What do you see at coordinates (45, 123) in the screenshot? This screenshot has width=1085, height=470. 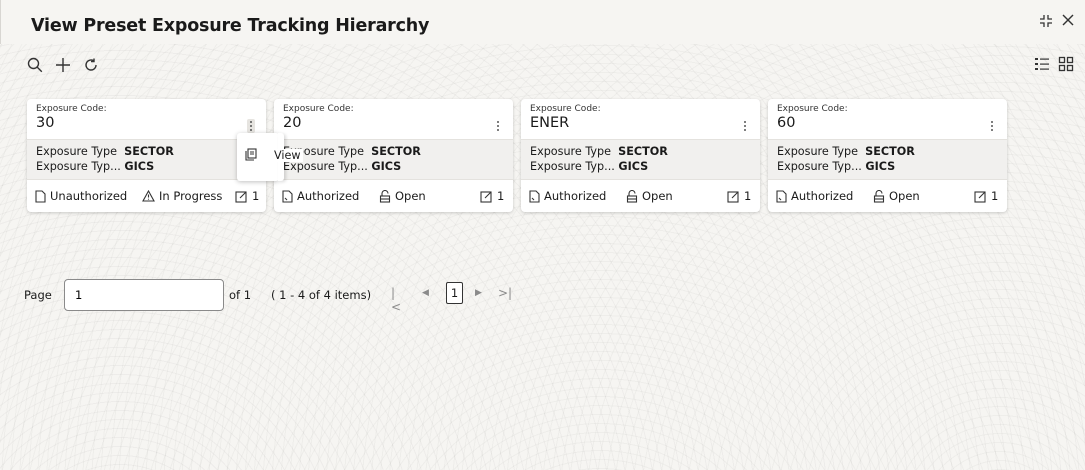 I see `code-value: 30` at bounding box center [45, 123].